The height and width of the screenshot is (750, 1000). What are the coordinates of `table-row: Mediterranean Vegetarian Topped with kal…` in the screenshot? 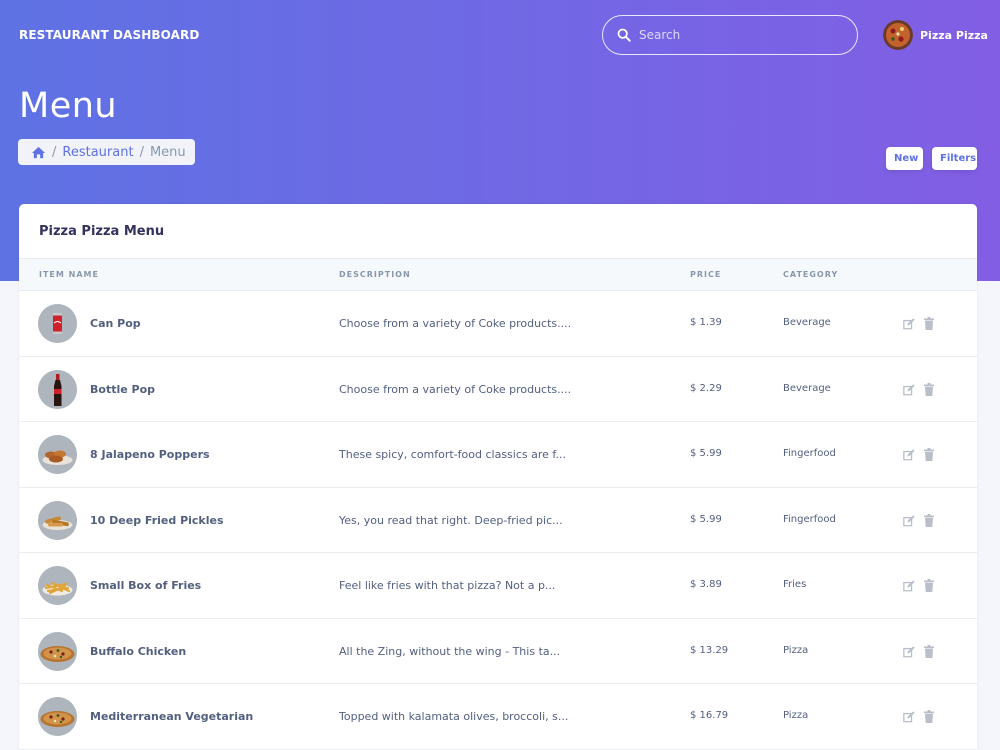 It's located at (498, 717).